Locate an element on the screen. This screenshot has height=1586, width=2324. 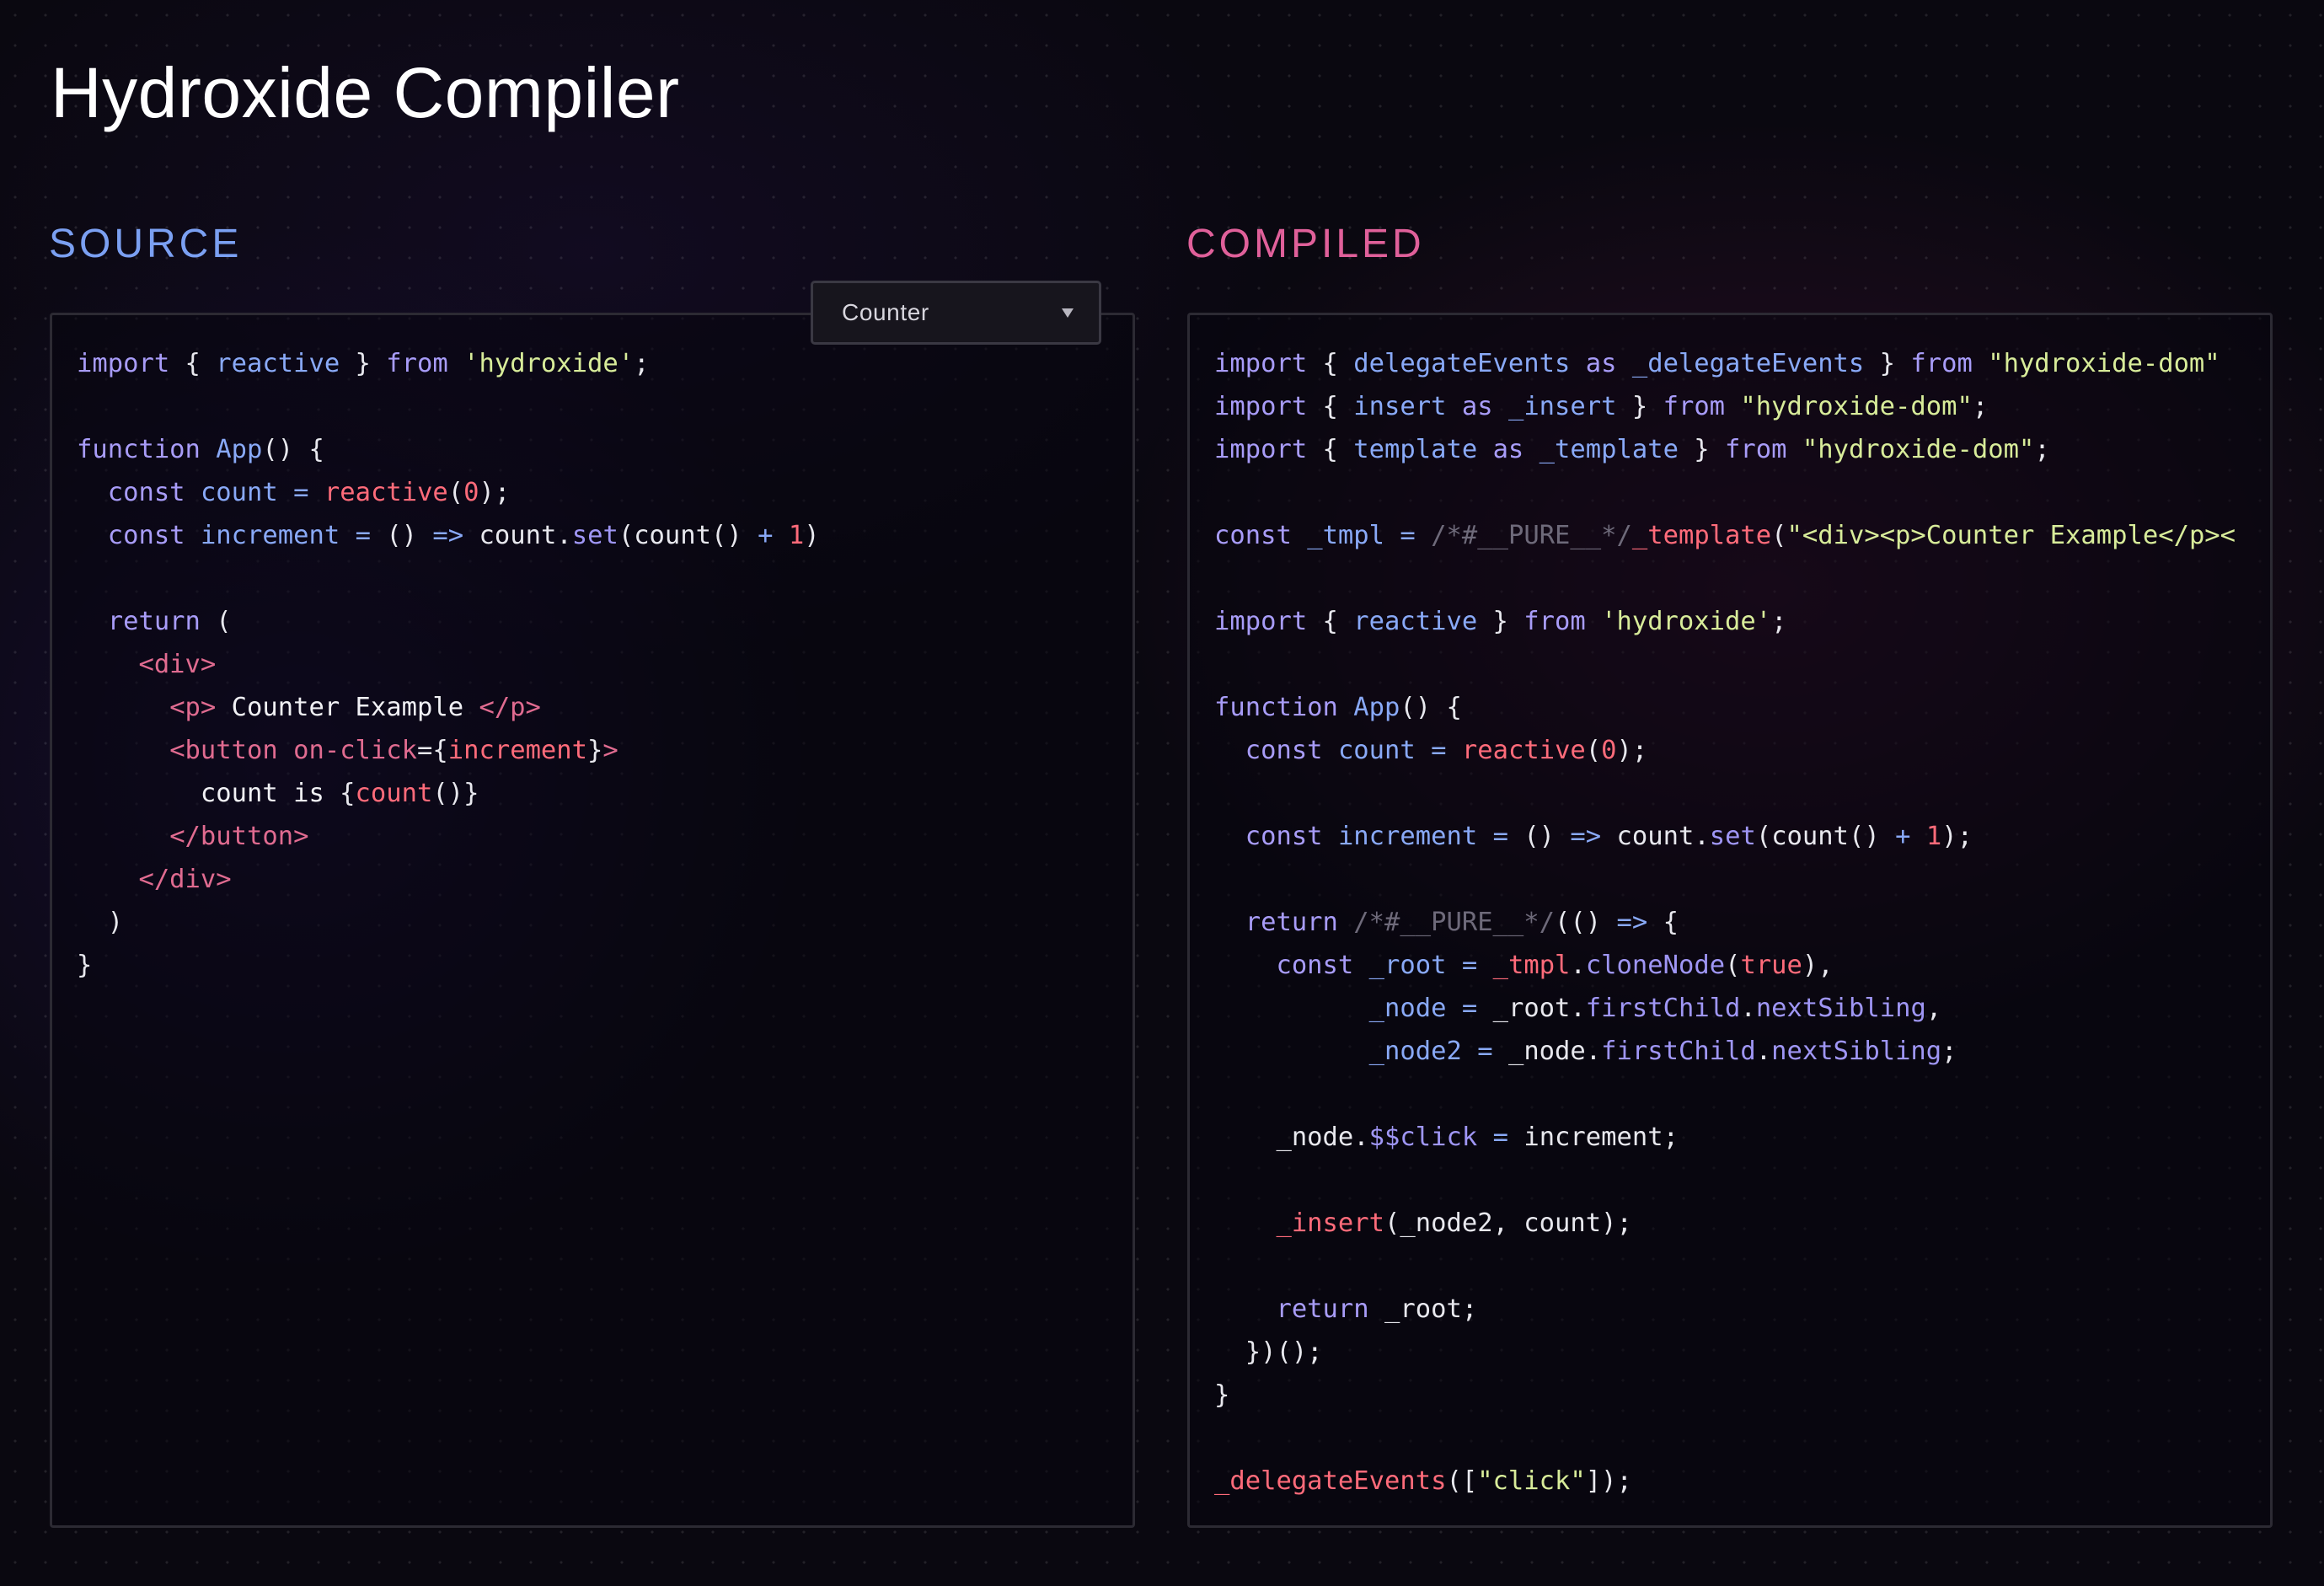
code-token: true is located at coordinates (1771, 965).